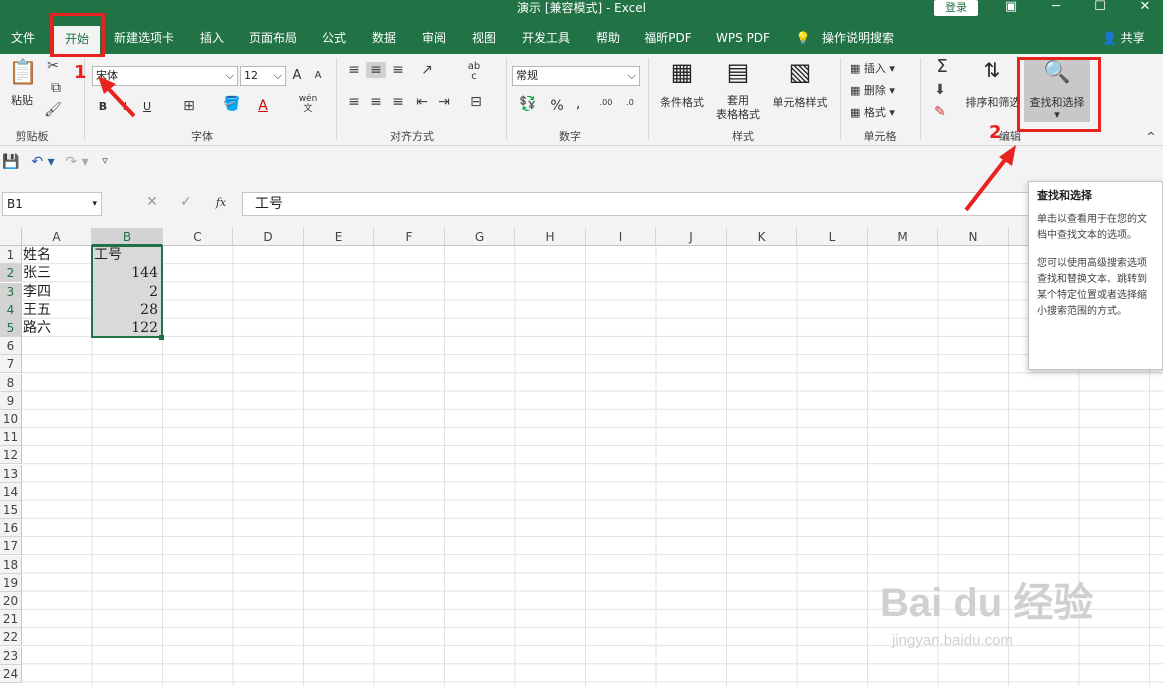 Image resolution: width=1163 pixels, height=686 pixels. Describe the element at coordinates (952, 640) in the screenshot. I see `baidu-watermark-url: jingyan.baidu.com` at that location.